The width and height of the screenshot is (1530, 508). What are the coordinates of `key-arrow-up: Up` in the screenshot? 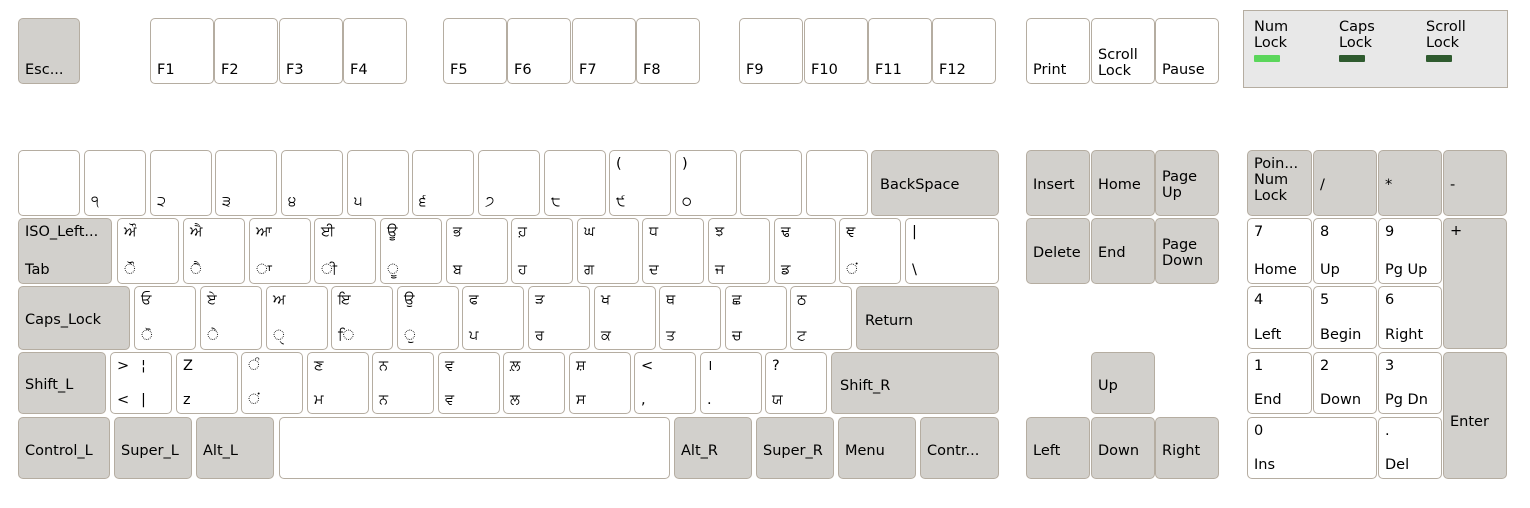 It's located at (1123, 383).